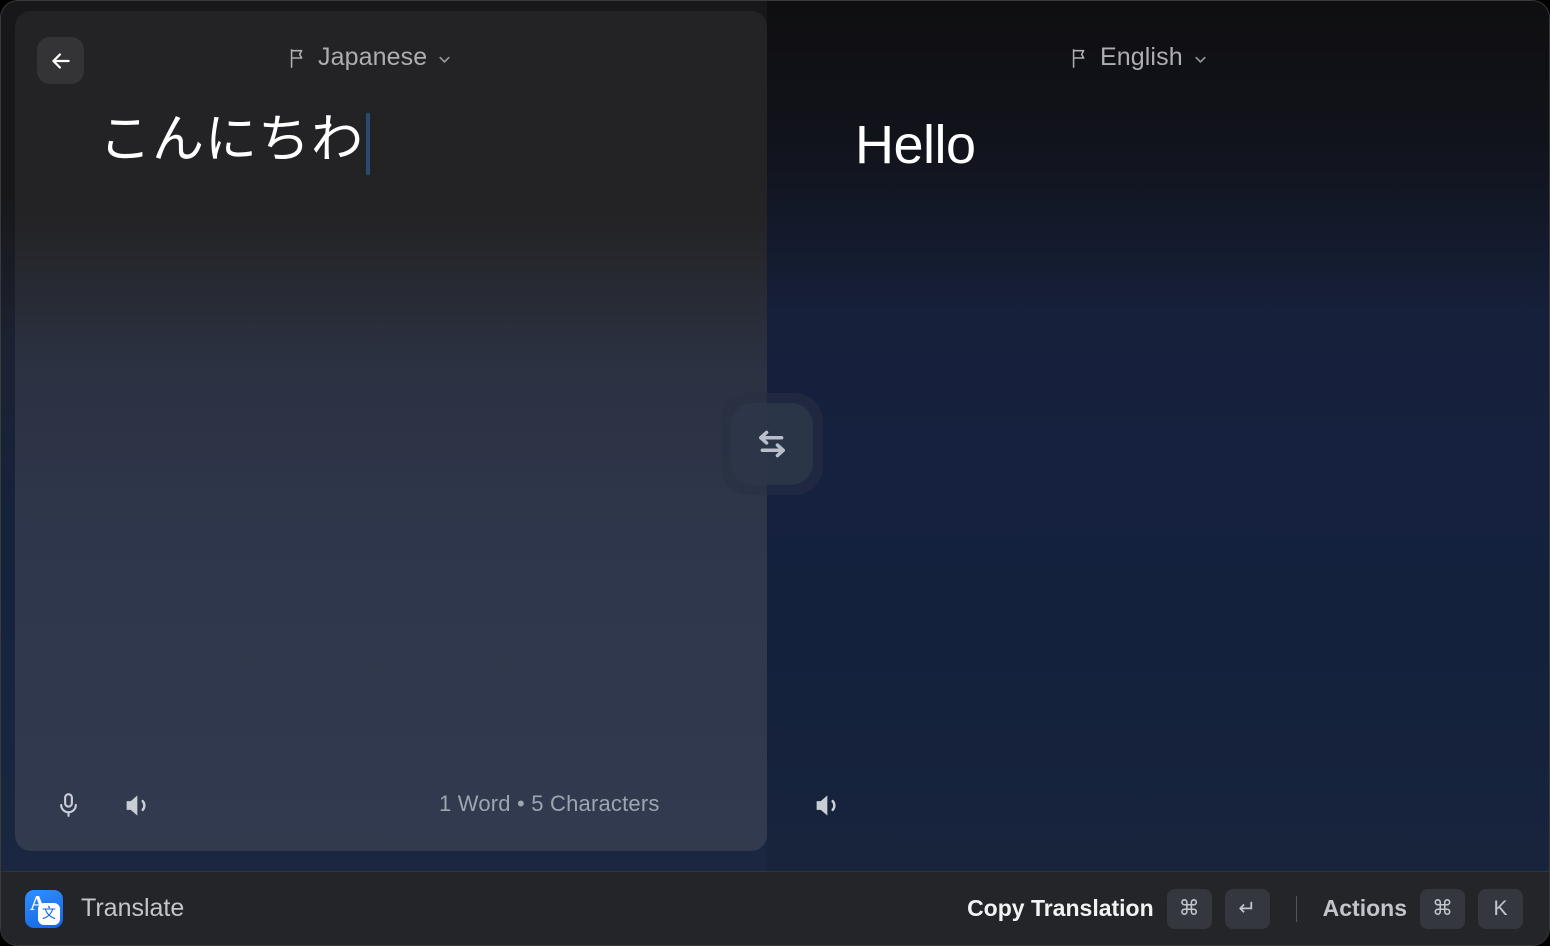 Image resolution: width=1550 pixels, height=946 pixels. I want to click on app-chip: A 文 Translate, so click(105, 908).